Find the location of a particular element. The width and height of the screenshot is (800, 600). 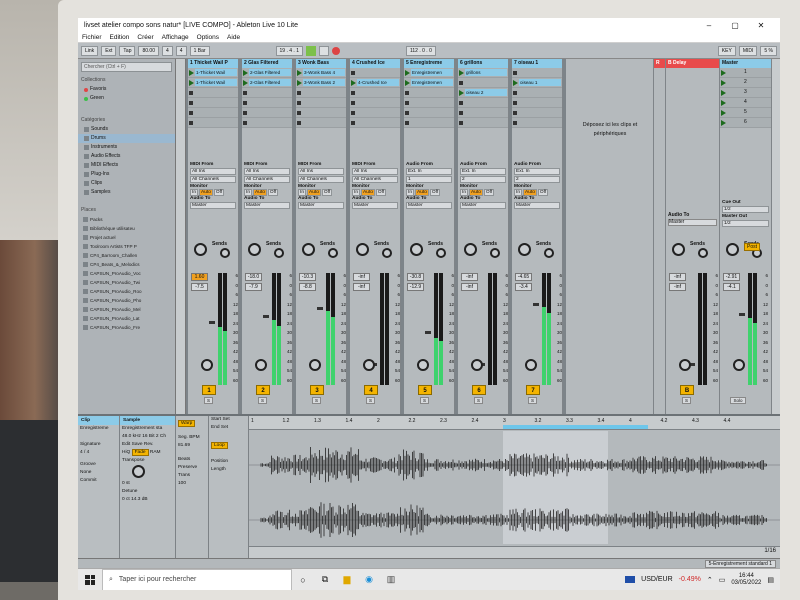

rev-button: Rev. is located at coordinates (149, 444).